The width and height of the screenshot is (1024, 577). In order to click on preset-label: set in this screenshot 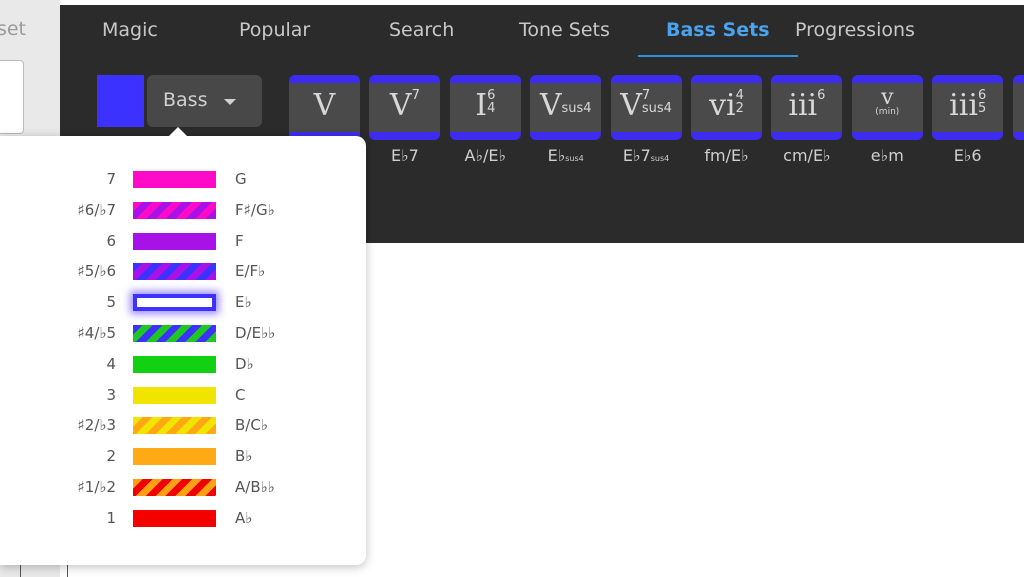, I will do `click(13, 29)`.